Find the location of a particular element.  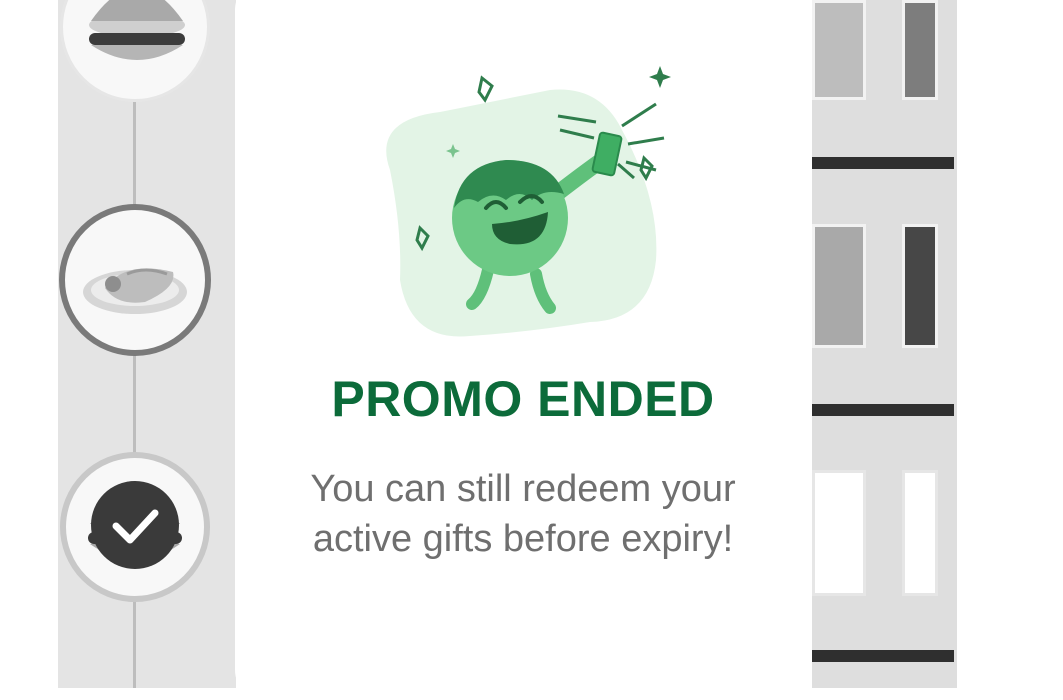

checkmark-icon is located at coordinates (135, 525).